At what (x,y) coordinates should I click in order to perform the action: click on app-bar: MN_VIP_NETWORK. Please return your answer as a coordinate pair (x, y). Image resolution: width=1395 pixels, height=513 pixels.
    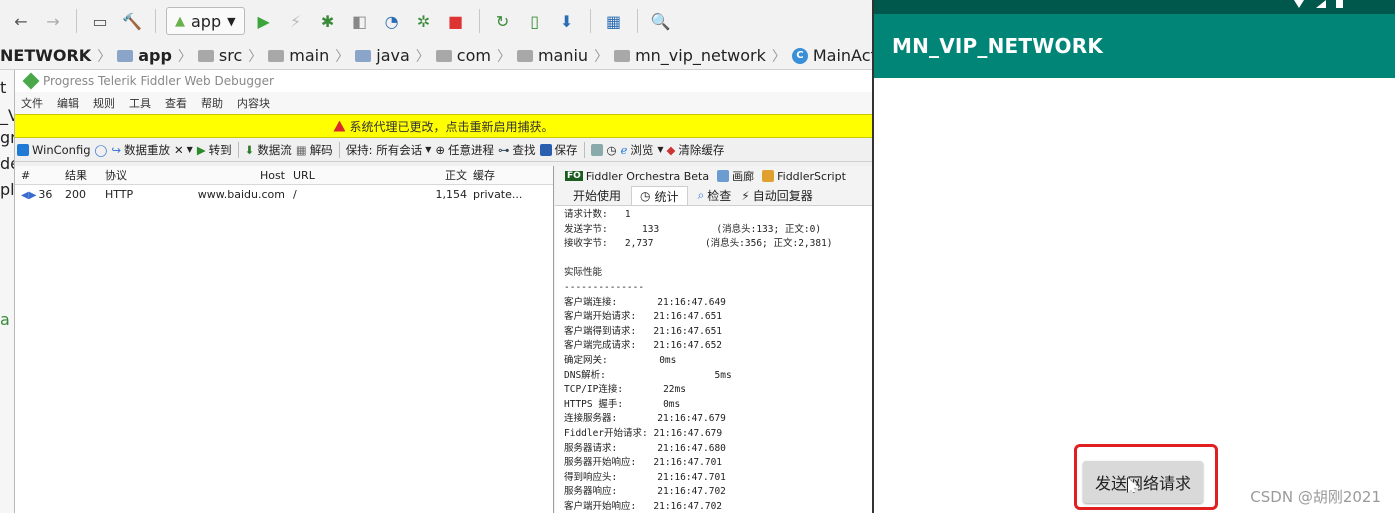
    Looking at the image, I should click on (1134, 46).